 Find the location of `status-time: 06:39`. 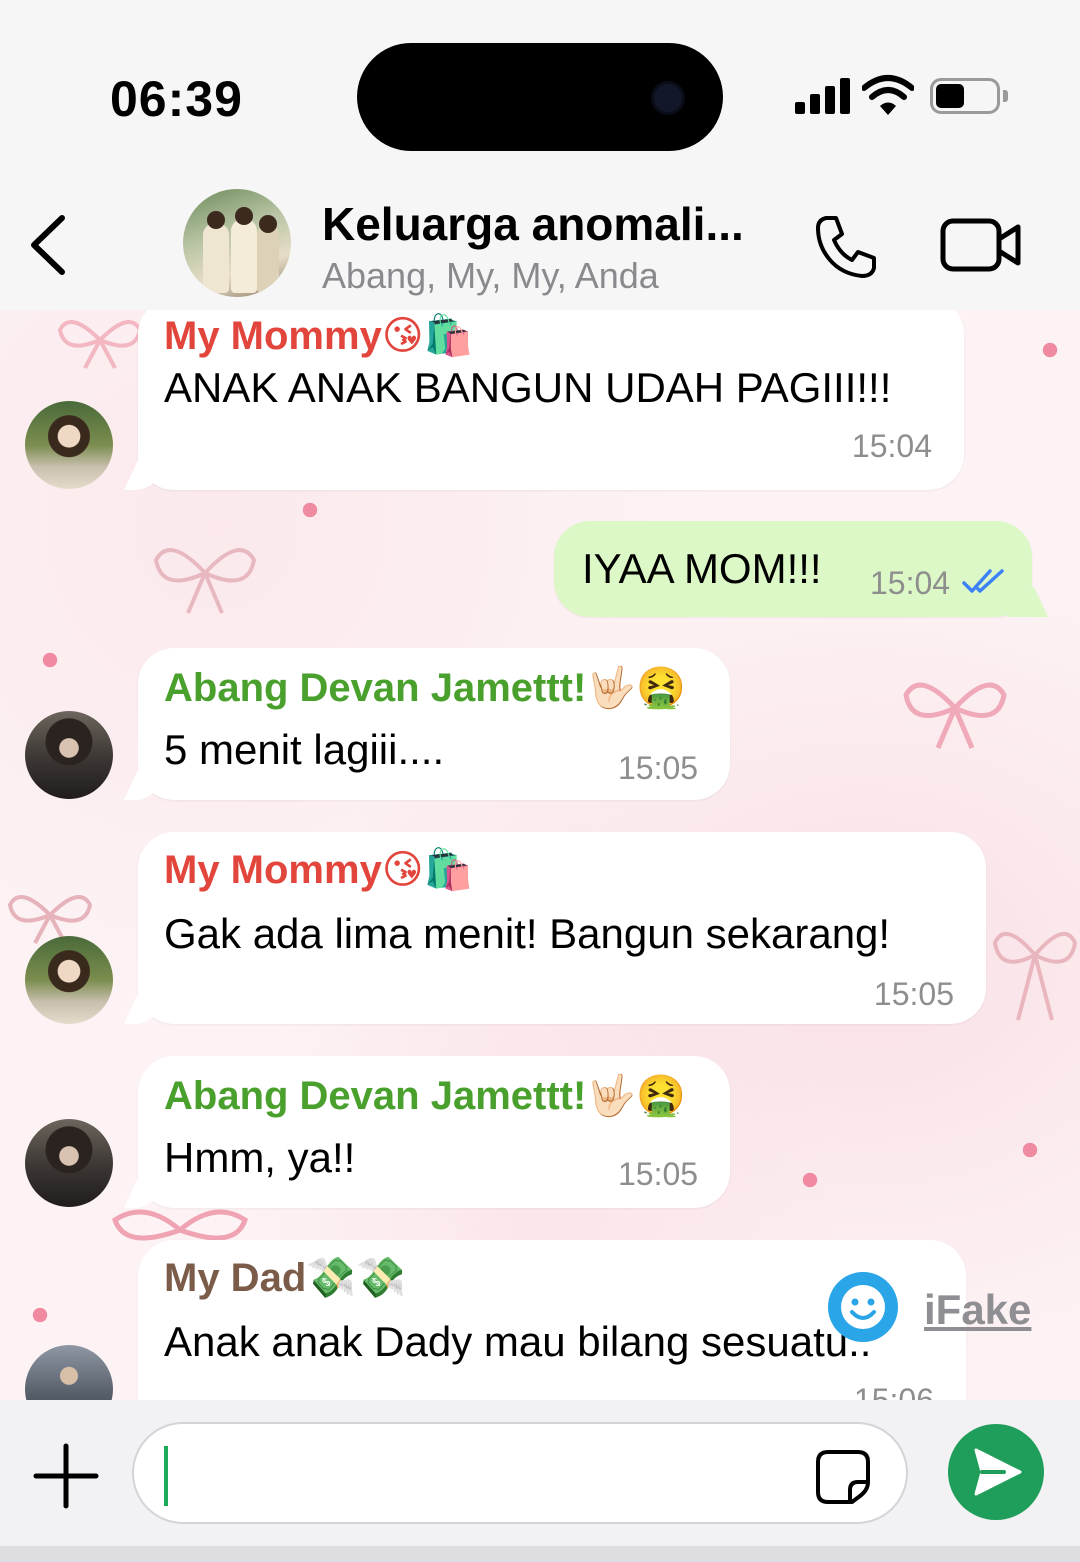

status-time: 06:39 is located at coordinates (176, 99).